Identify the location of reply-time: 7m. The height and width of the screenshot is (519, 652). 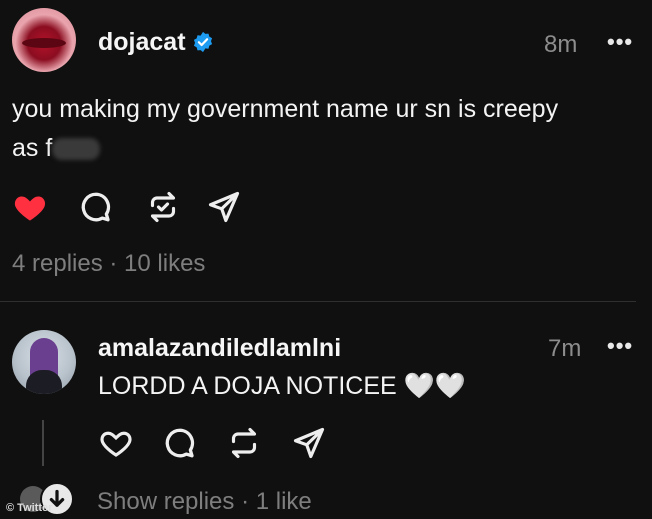
(565, 348).